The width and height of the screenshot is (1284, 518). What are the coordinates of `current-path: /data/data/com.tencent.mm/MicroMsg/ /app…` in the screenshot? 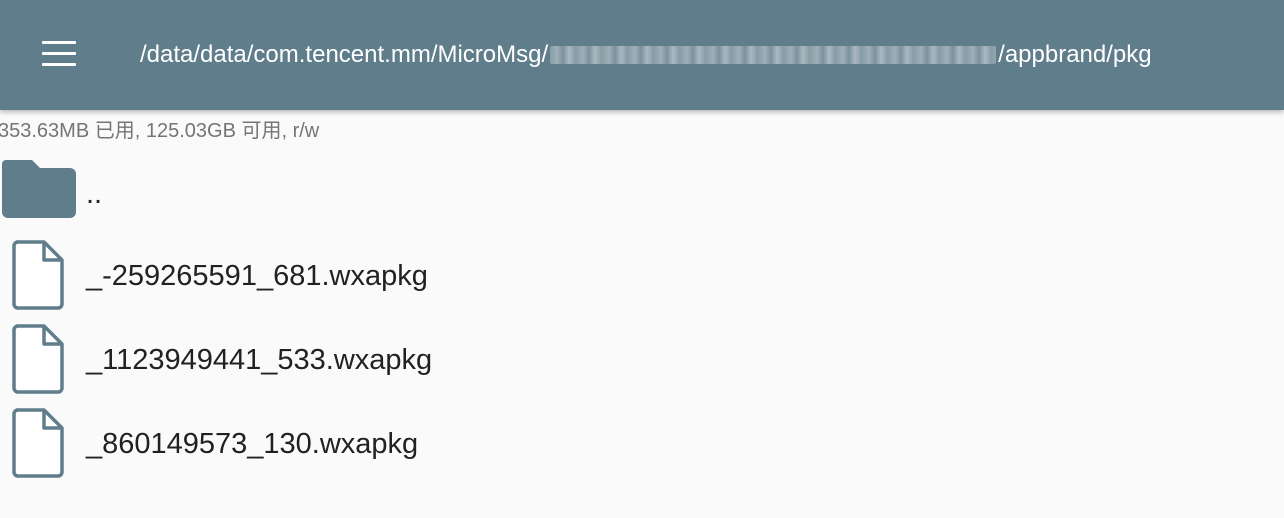 It's located at (646, 55).